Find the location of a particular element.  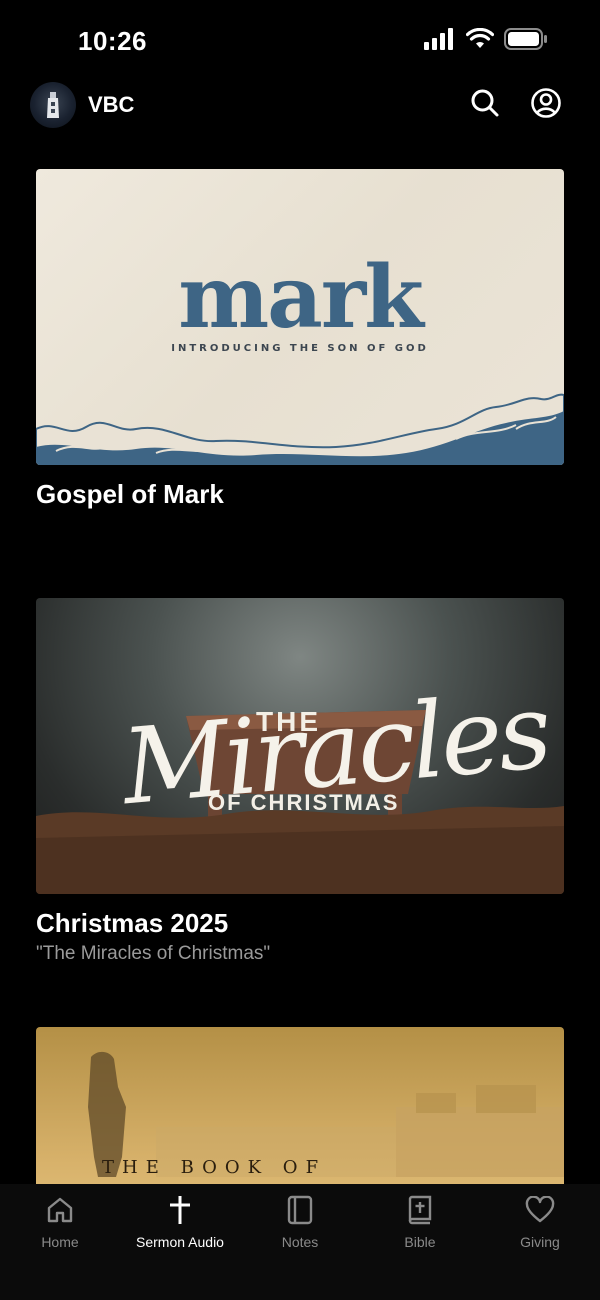

account-button is located at coordinates (546, 105).